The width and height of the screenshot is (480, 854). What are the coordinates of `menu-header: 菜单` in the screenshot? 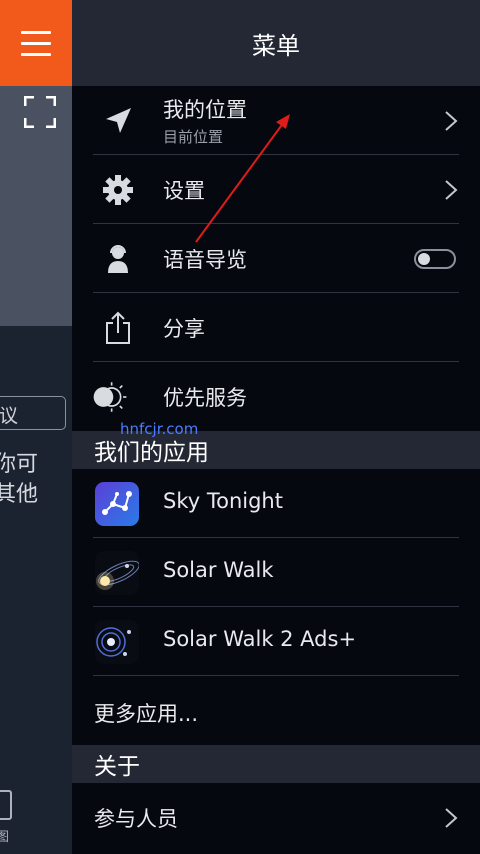 It's located at (276, 43).